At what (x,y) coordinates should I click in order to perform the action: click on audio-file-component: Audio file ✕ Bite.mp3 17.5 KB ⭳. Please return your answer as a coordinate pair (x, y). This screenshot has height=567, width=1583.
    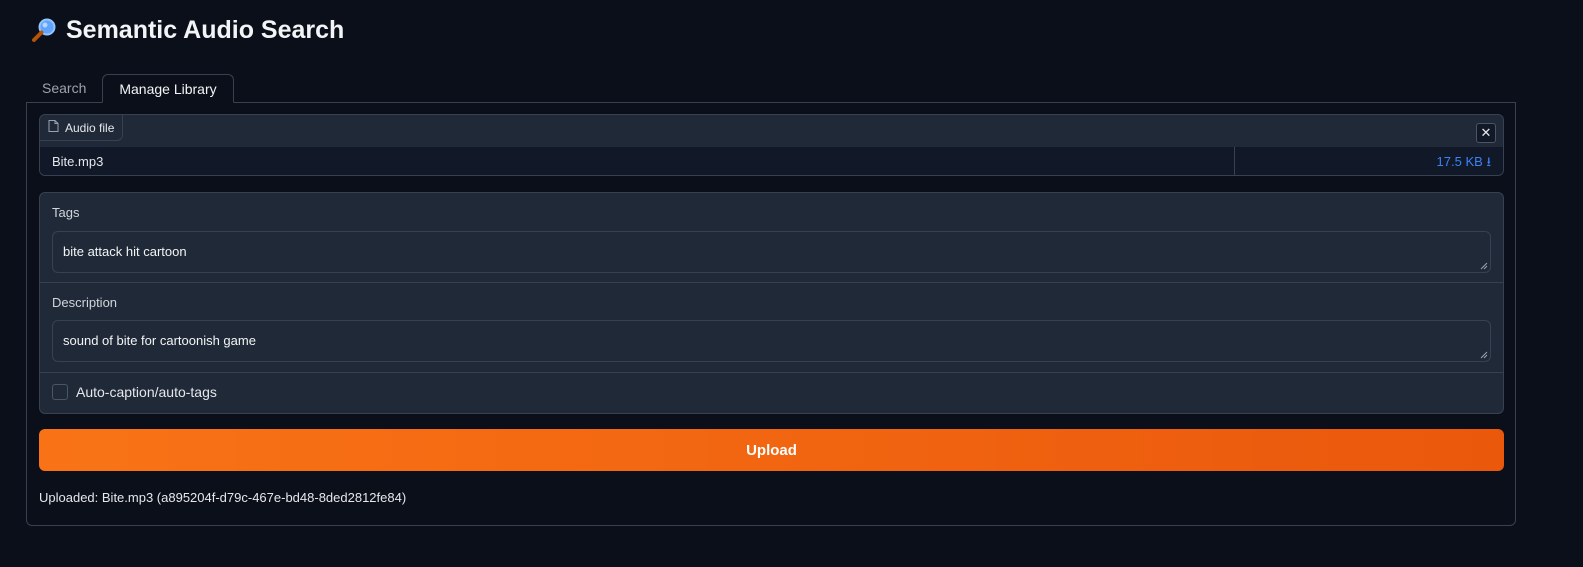
    Looking at the image, I should click on (771, 145).